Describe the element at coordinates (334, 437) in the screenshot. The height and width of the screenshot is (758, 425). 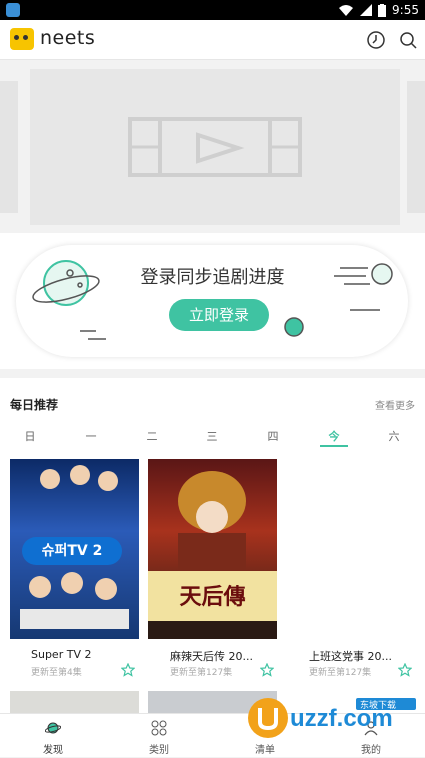
I see `tab-weekday-today: 今` at that location.